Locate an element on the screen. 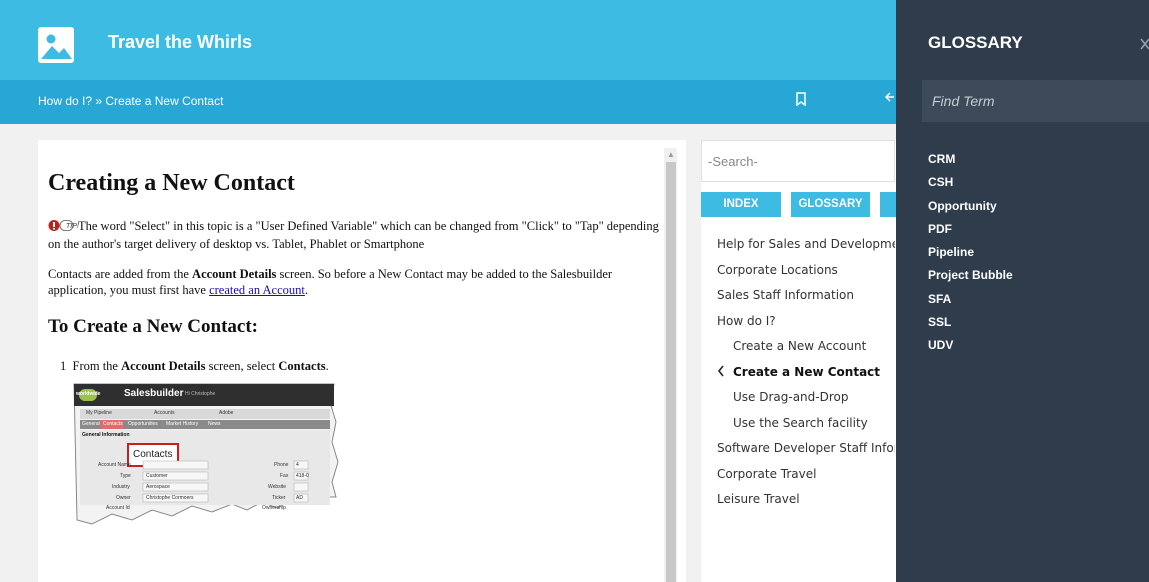  content-scrollbar-thumb is located at coordinates (671, 372).